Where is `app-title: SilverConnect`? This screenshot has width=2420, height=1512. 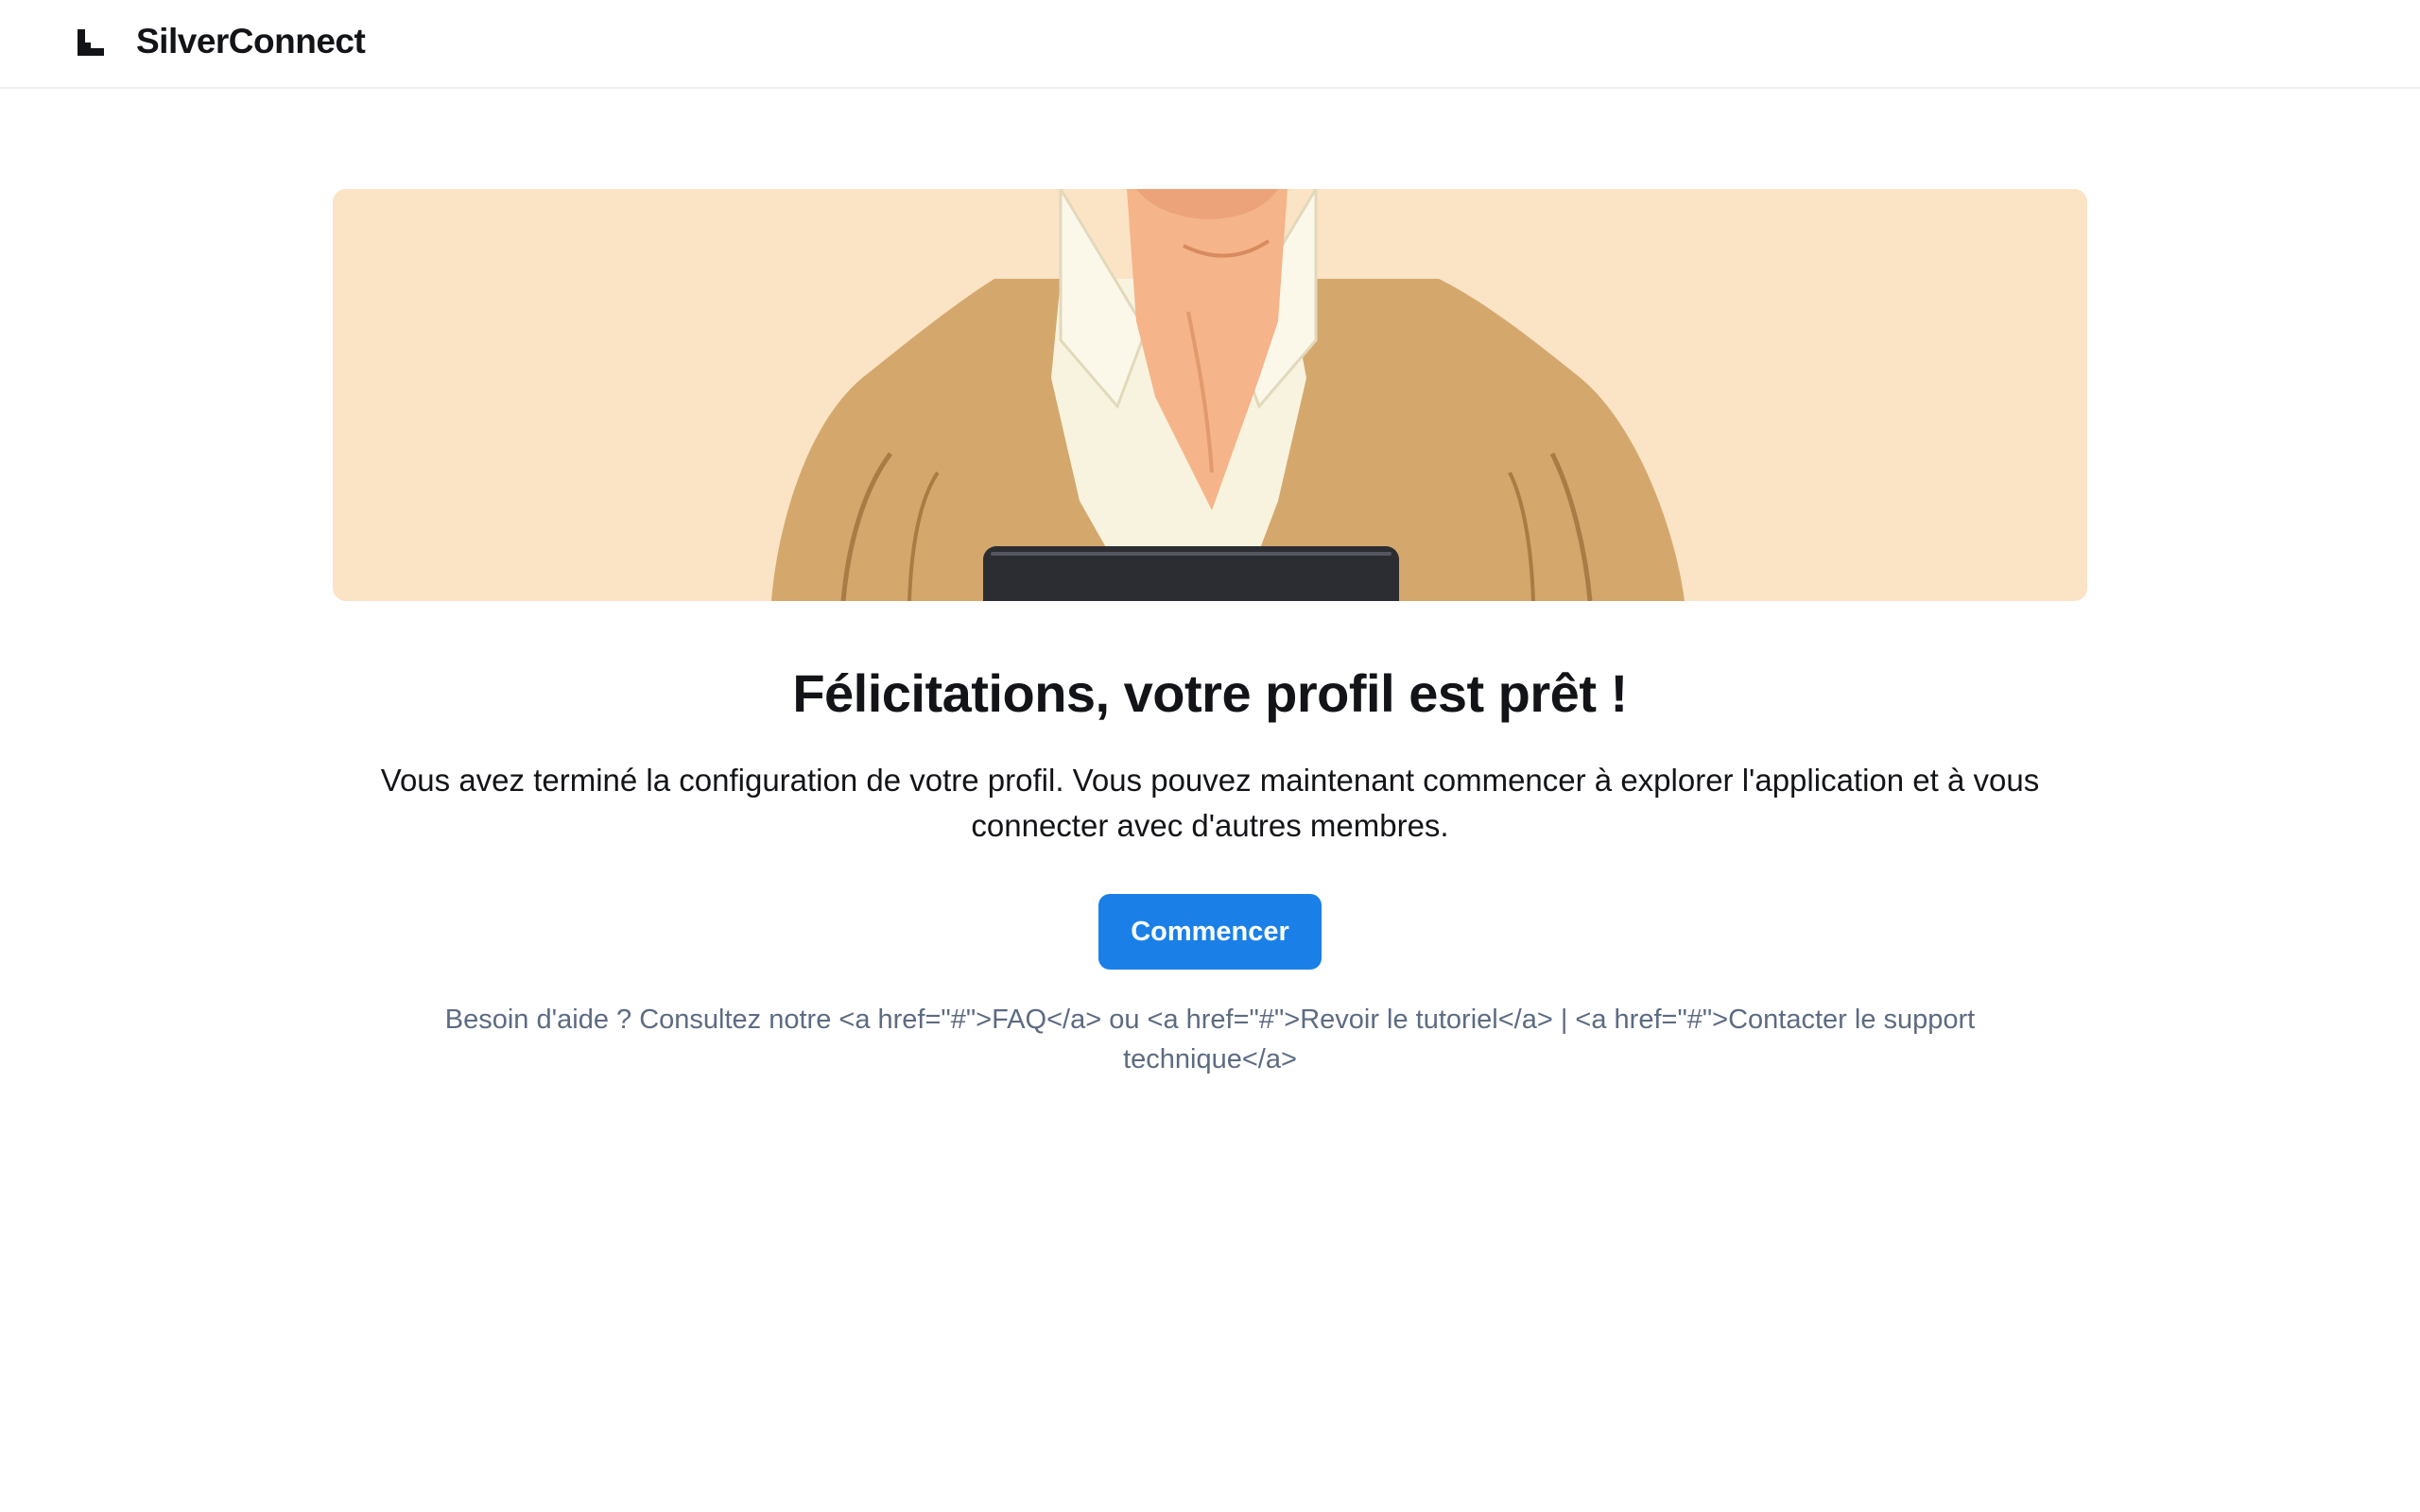 app-title: SilverConnect is located at coordinates (251, 41).